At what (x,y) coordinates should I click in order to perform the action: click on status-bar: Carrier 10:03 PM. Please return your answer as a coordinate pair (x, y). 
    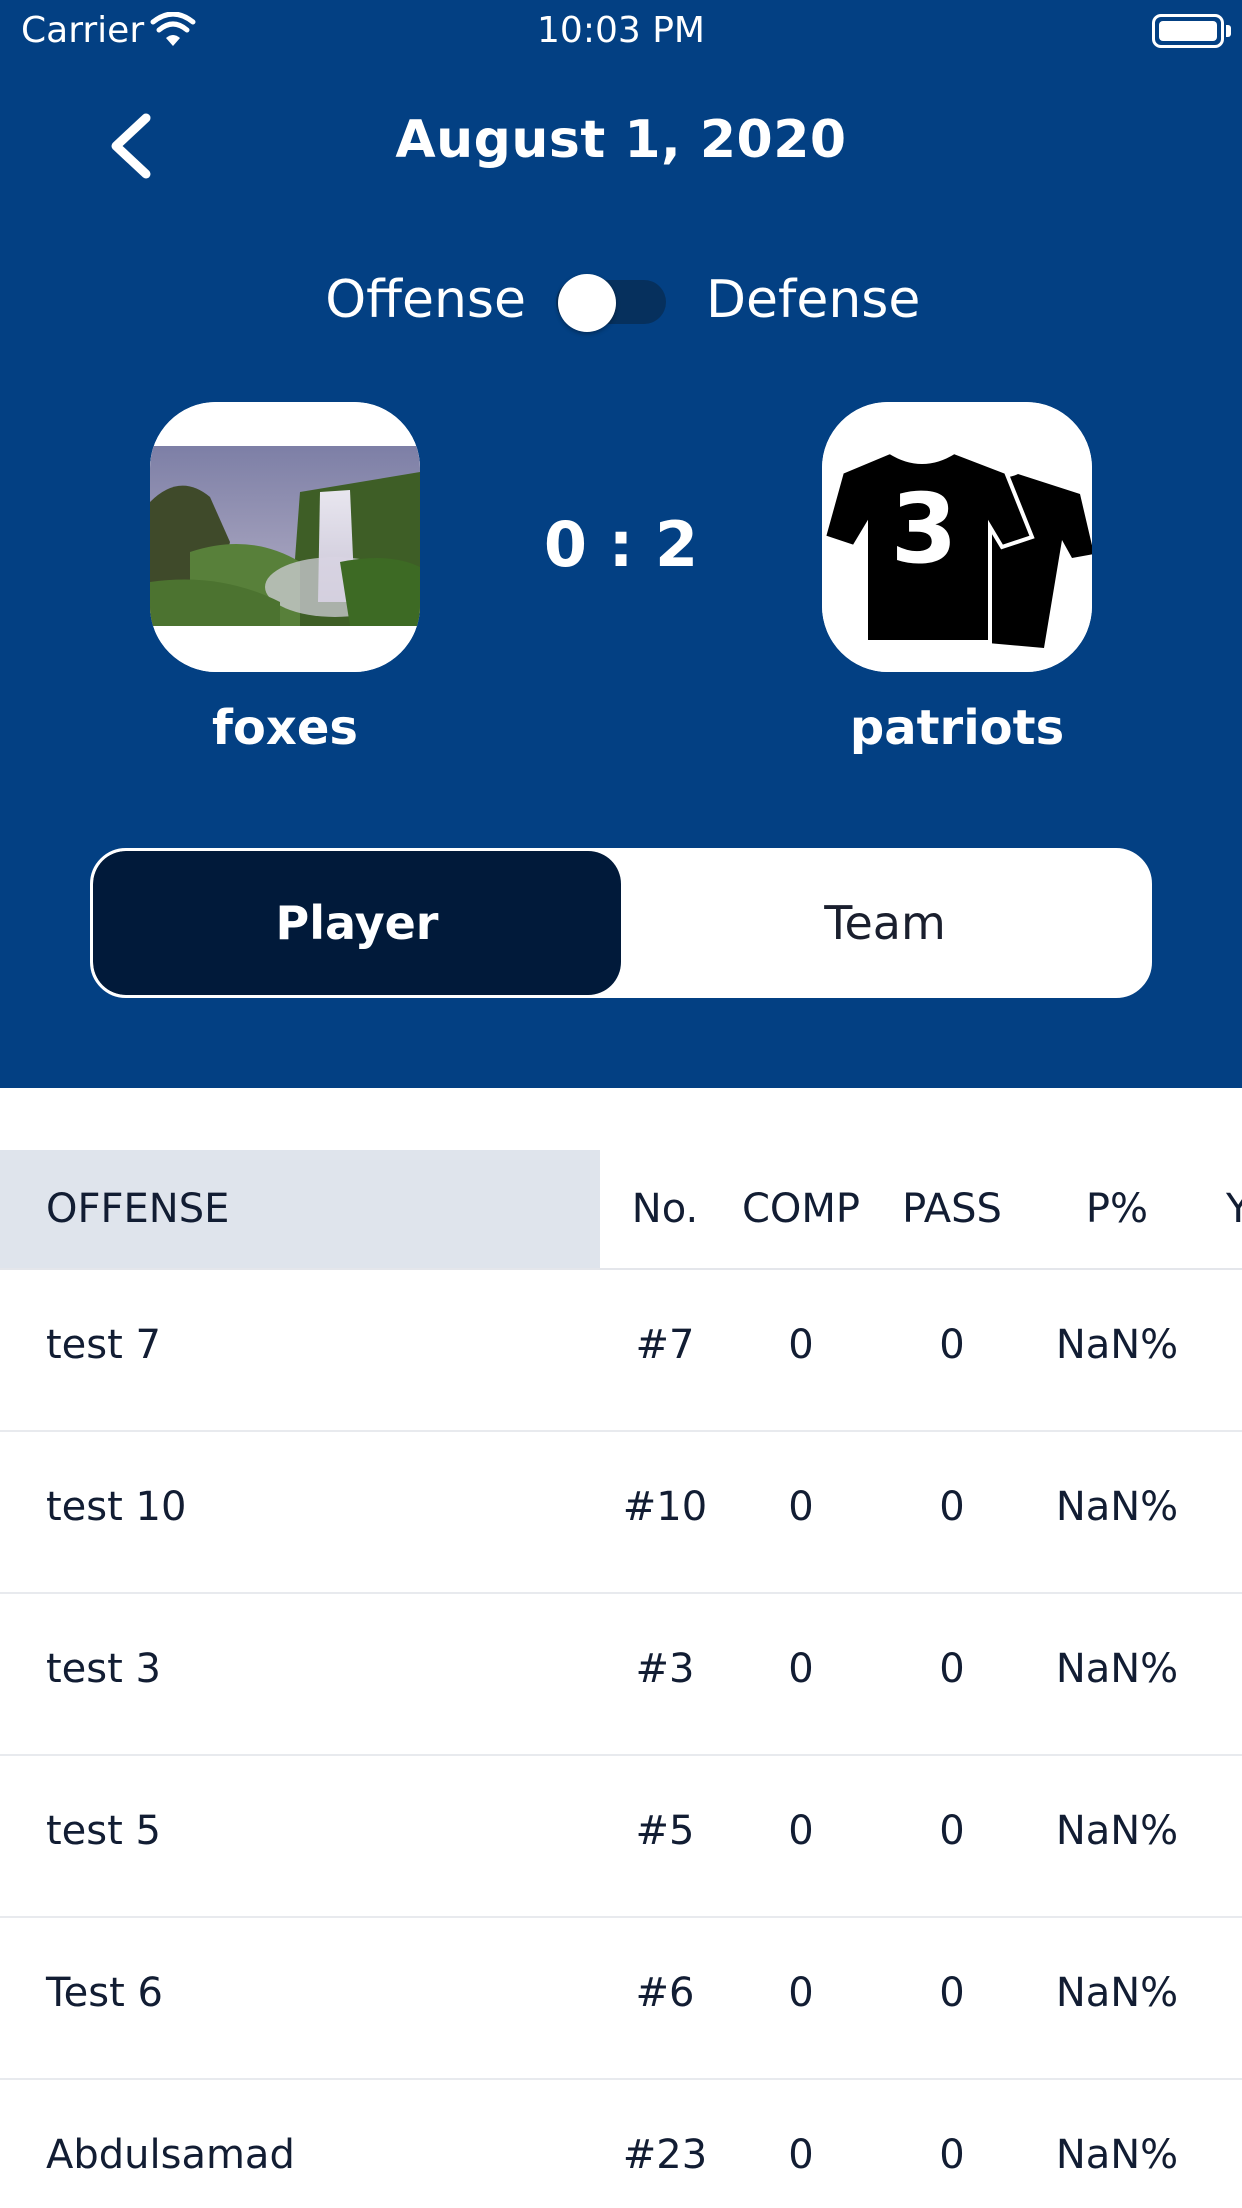
    Looking at the image, I should click on (621, 31).